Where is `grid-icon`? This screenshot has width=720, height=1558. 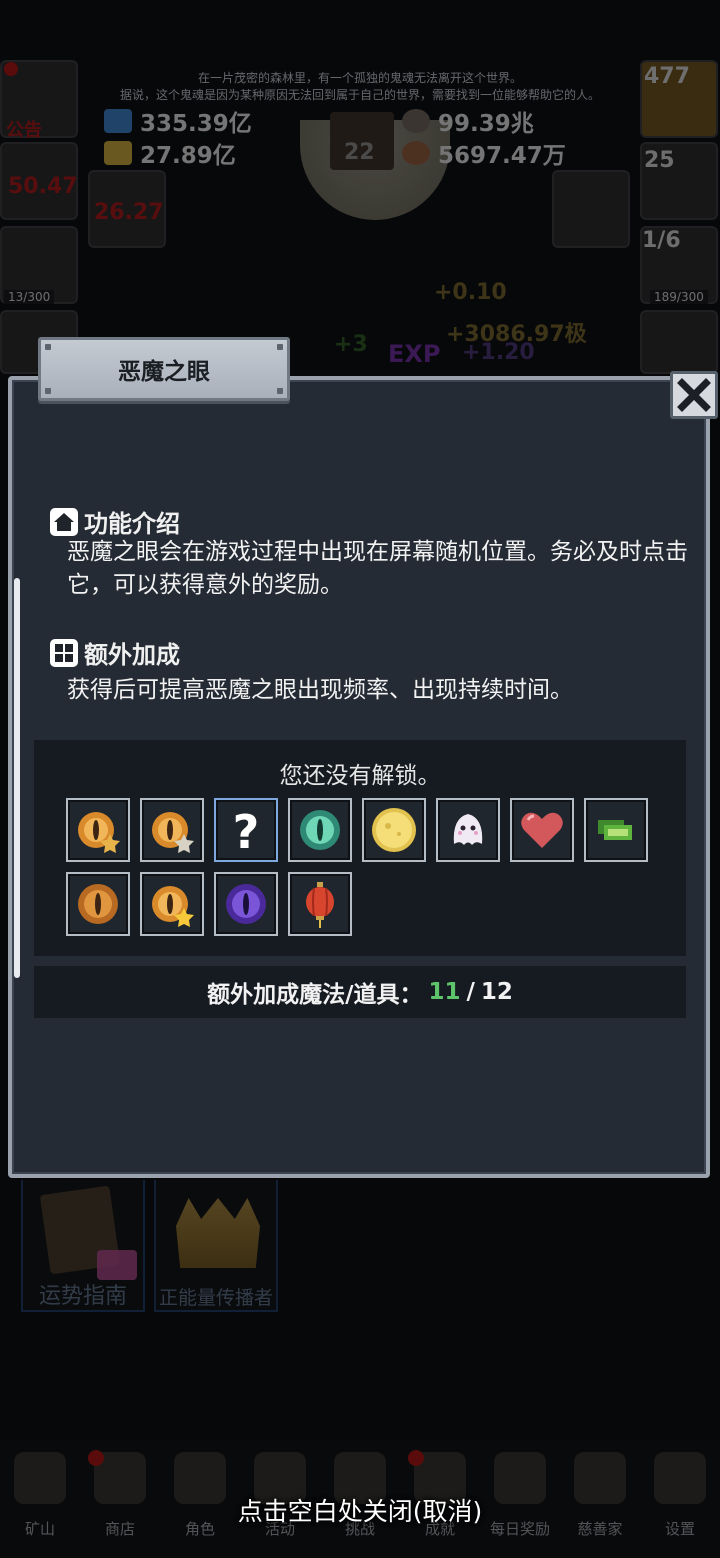 grid-icon is located at coordinates (64, 652).